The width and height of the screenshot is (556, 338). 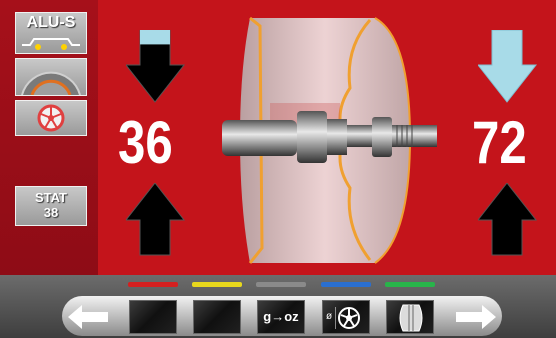 I want to click on rim-type-button, so click(x=51, y=118).